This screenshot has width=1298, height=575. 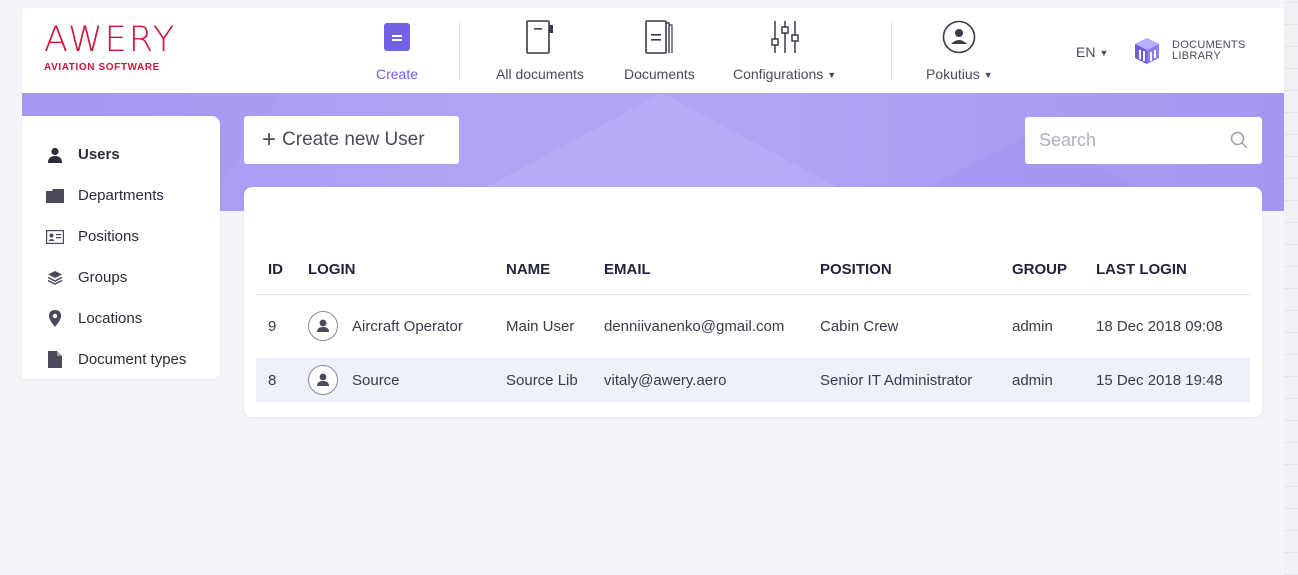 What do you see at coordinates (1159, 380) in the screenshot?
I see `cell-last-login: 15 Dec 2018 19:48` at bounding box center [1159, 380].